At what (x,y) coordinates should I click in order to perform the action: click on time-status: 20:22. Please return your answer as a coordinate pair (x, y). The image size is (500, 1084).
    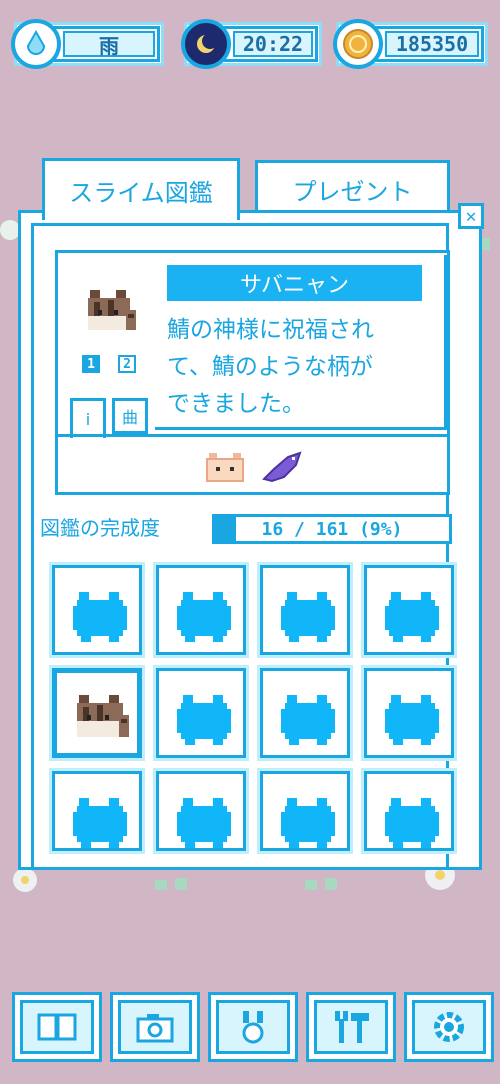
    Looking at the image, I should click on (251, 44).